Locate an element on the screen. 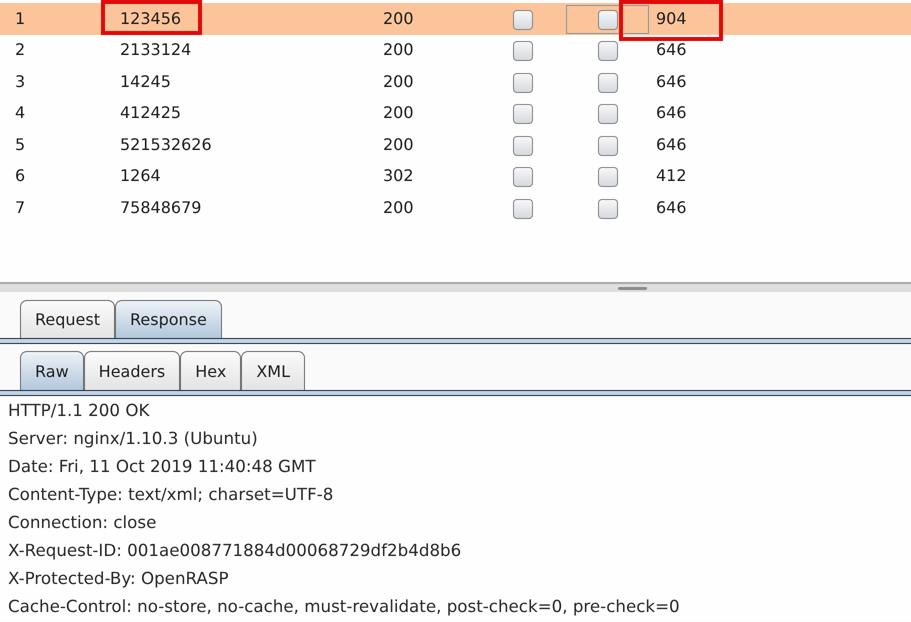  row-number: 6 is located at coordinates (20, 176).